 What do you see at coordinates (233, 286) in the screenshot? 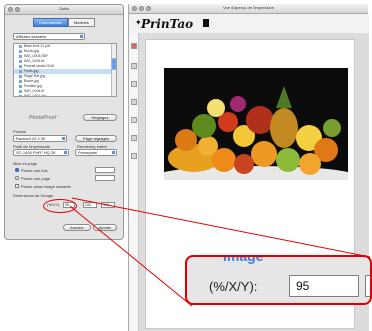
I see `callout-zoom-label: (%/X/Y):` at bounding box center [233, 286].